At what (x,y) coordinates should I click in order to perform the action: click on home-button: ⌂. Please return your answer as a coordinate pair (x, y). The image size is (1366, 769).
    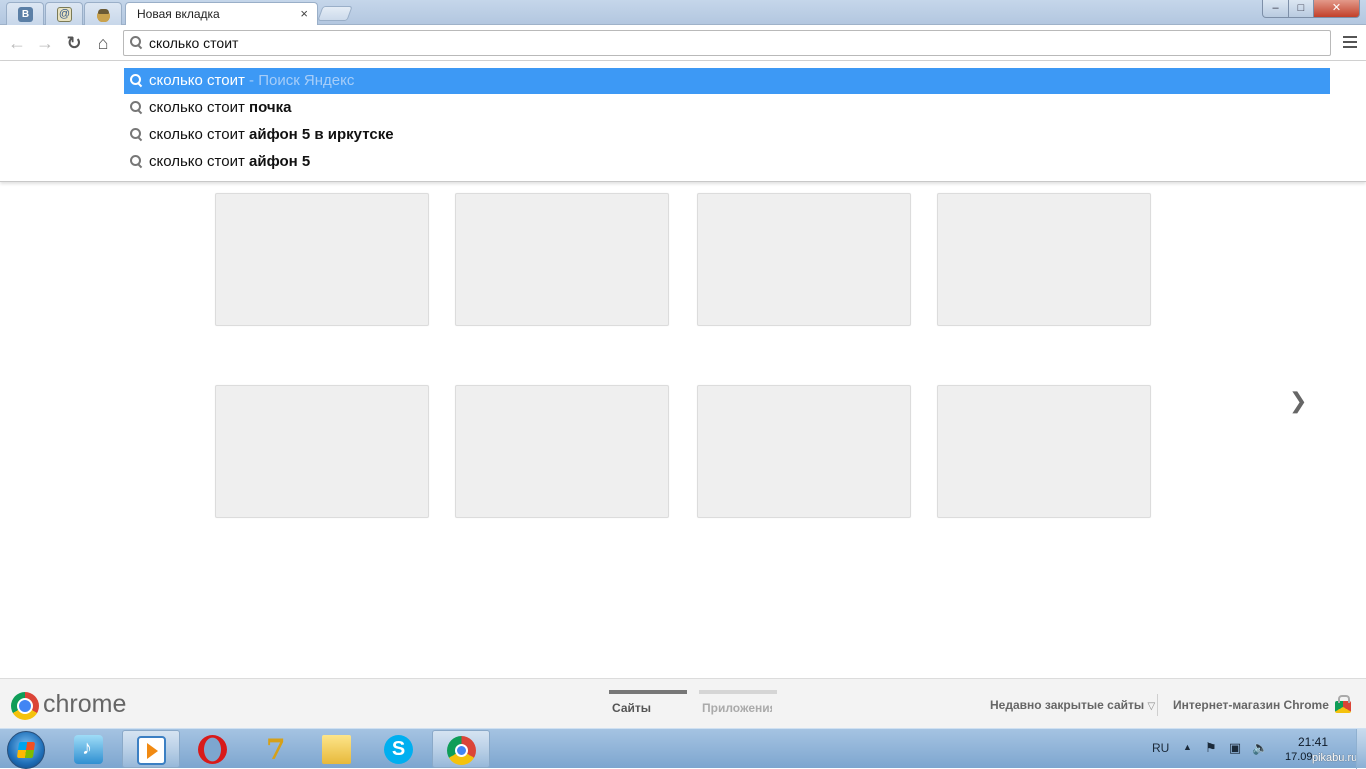
    Looking at the image, I should click on (103, 43).